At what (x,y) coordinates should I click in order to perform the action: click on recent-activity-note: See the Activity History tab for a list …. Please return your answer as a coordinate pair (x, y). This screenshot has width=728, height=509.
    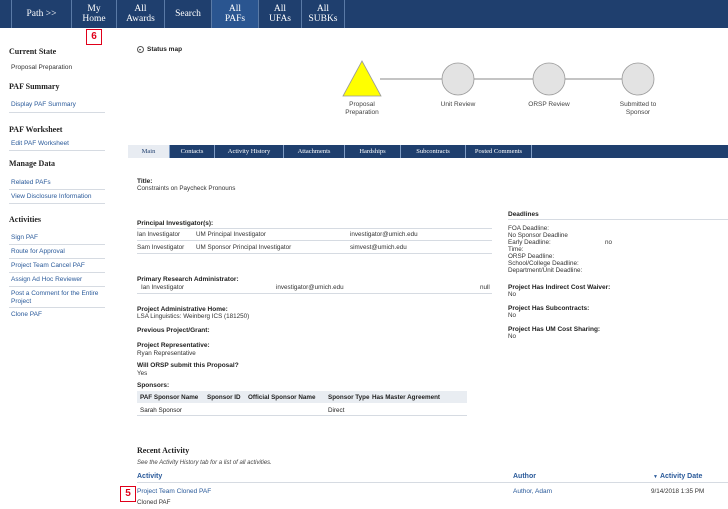
    Looking at the image, I should click on (204, 463).